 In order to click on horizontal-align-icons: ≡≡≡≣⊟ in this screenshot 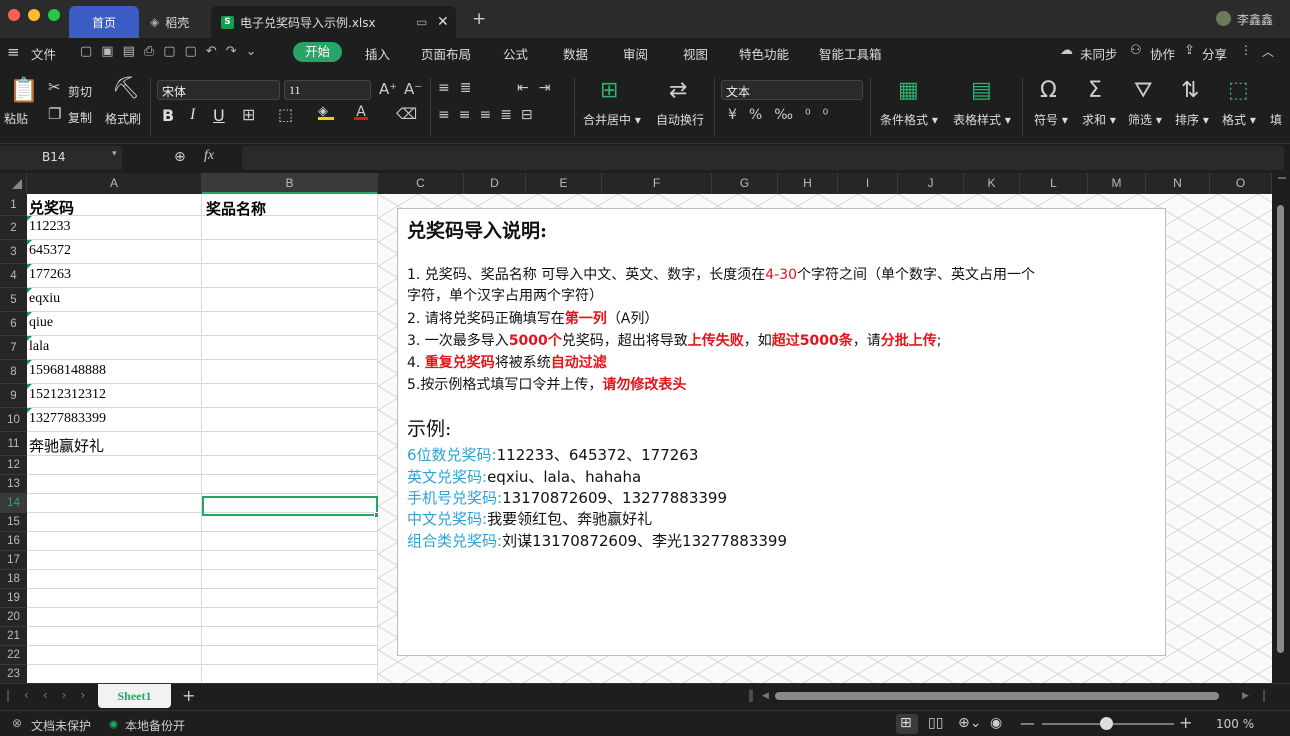, I will do `click(490, 115)`.